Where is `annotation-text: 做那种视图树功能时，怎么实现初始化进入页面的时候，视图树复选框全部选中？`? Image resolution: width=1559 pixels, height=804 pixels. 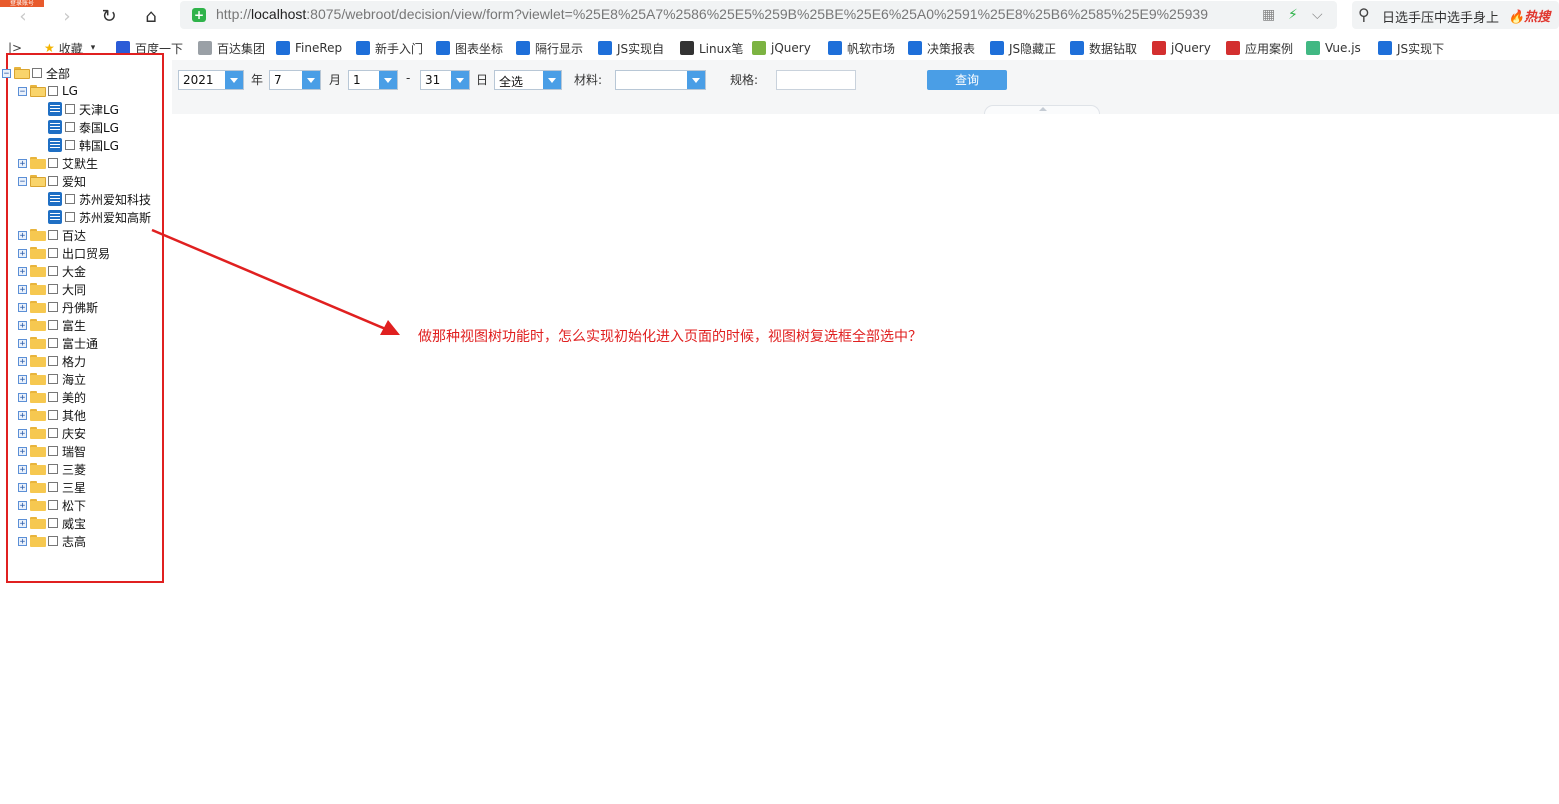
annotation-text: 做那种视图树功能时，怎么实现初始化进入页面的时候，视图树复选框全部选中？ is located at coordinates (670, 337).